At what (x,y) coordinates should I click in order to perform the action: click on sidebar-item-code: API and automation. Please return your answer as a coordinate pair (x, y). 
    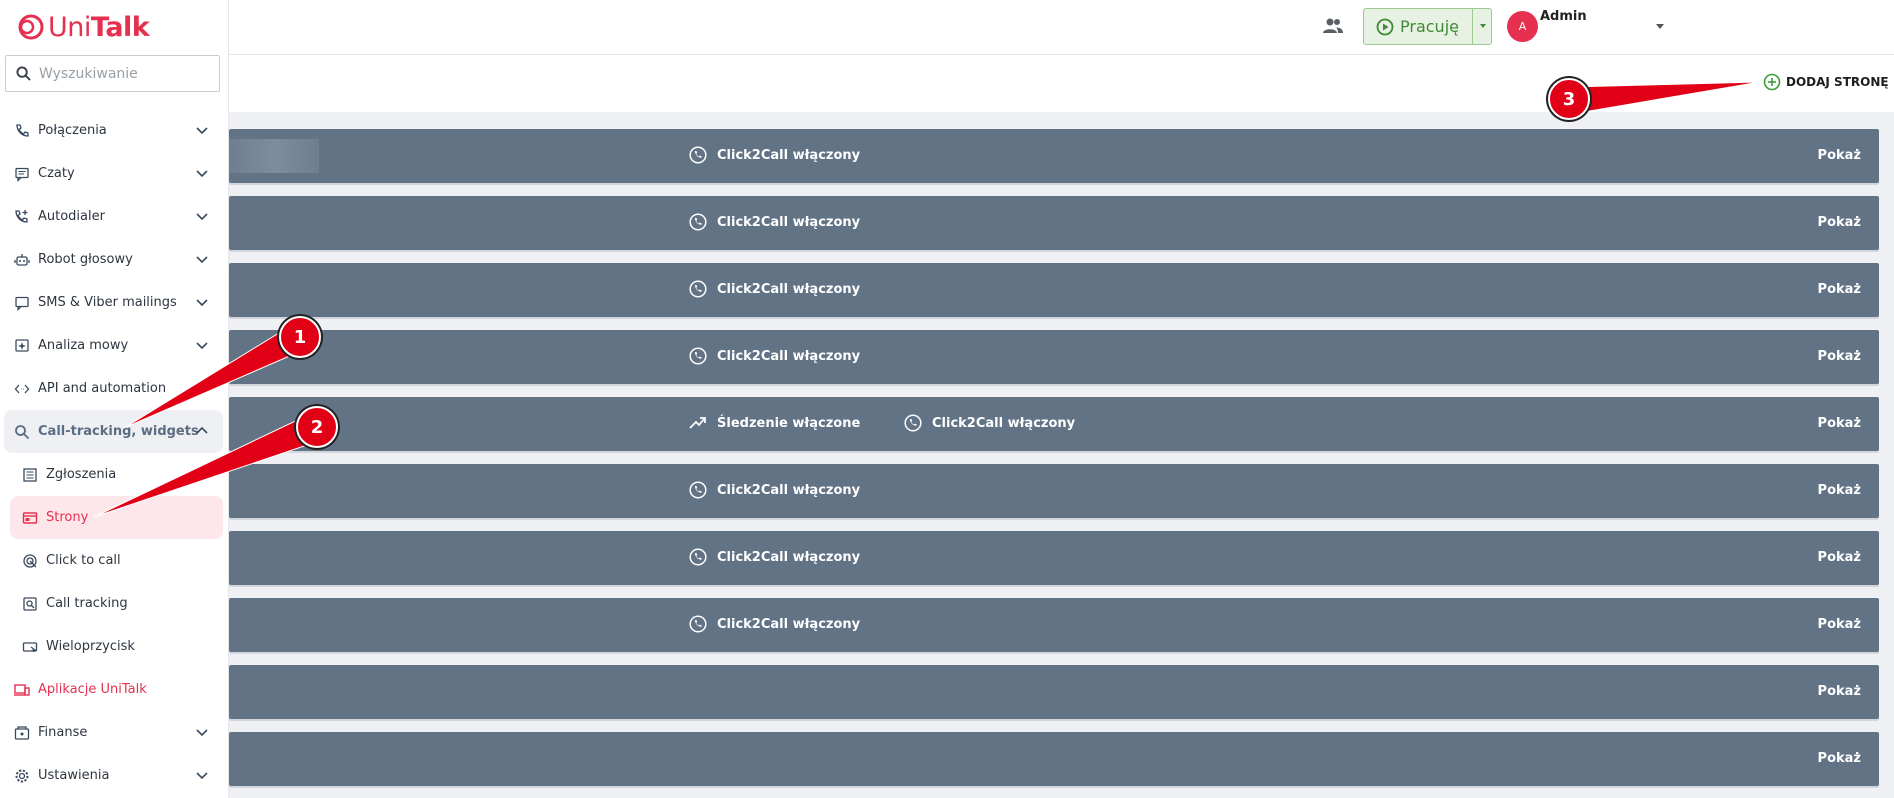
    Looking at the image, I should click on (114, 388).